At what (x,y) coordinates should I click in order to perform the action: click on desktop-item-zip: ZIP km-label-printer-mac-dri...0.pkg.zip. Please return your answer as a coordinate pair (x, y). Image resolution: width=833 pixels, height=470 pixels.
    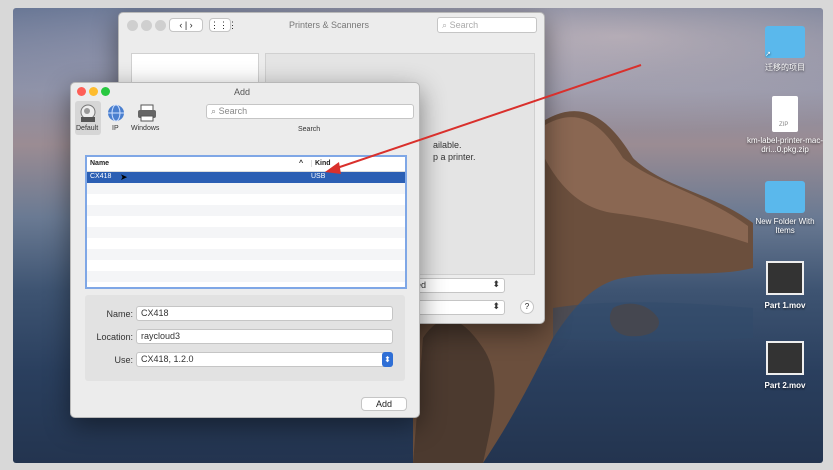
    Looking at the image, I should click on (784, 125).